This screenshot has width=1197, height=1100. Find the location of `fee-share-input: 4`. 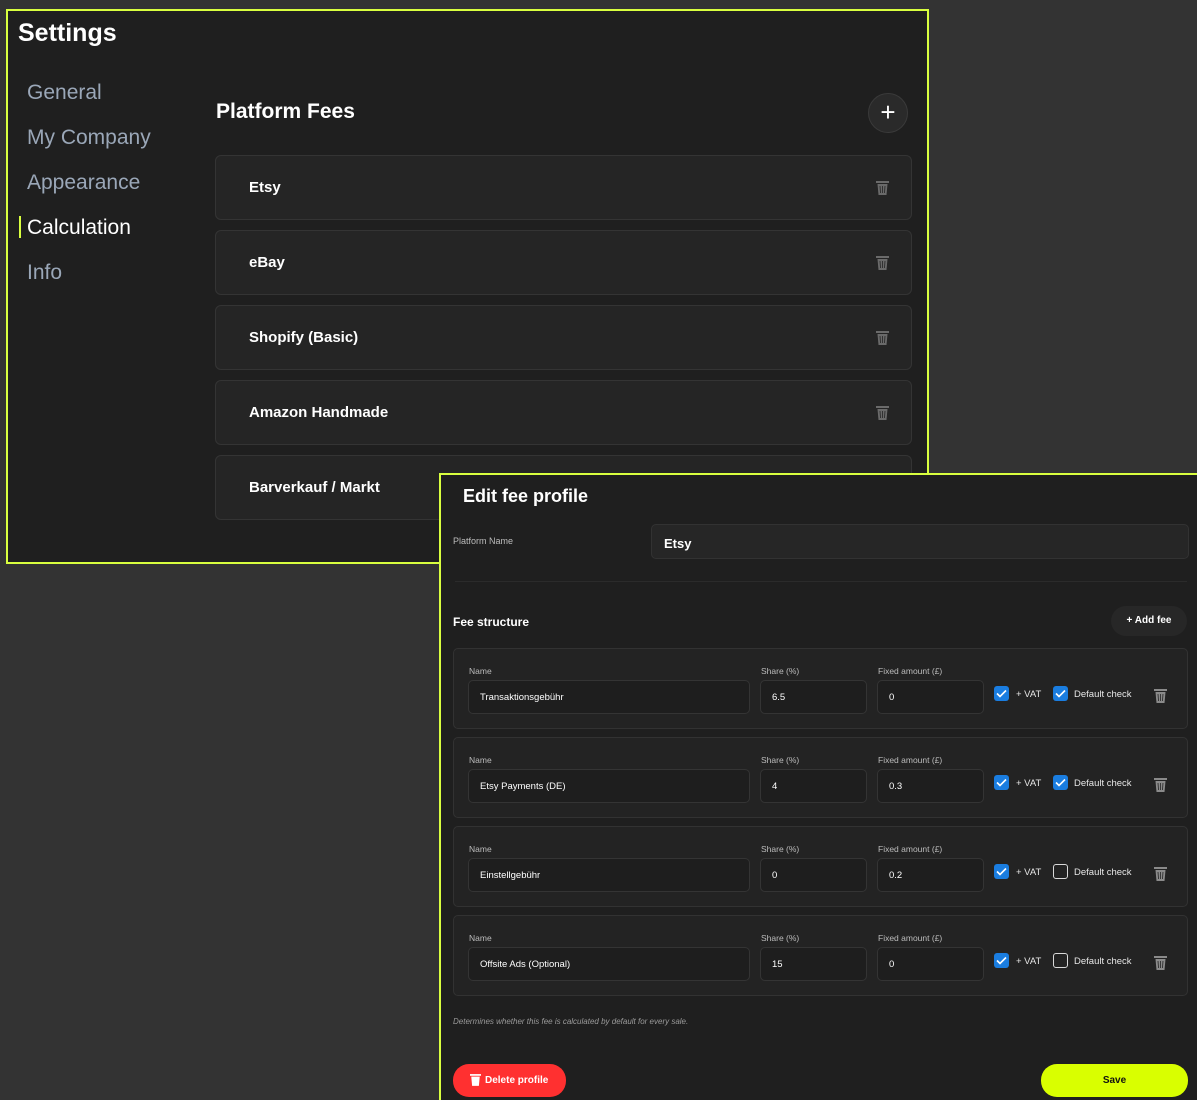

fee-share-input: 4 is located at coordinates (813, 786).